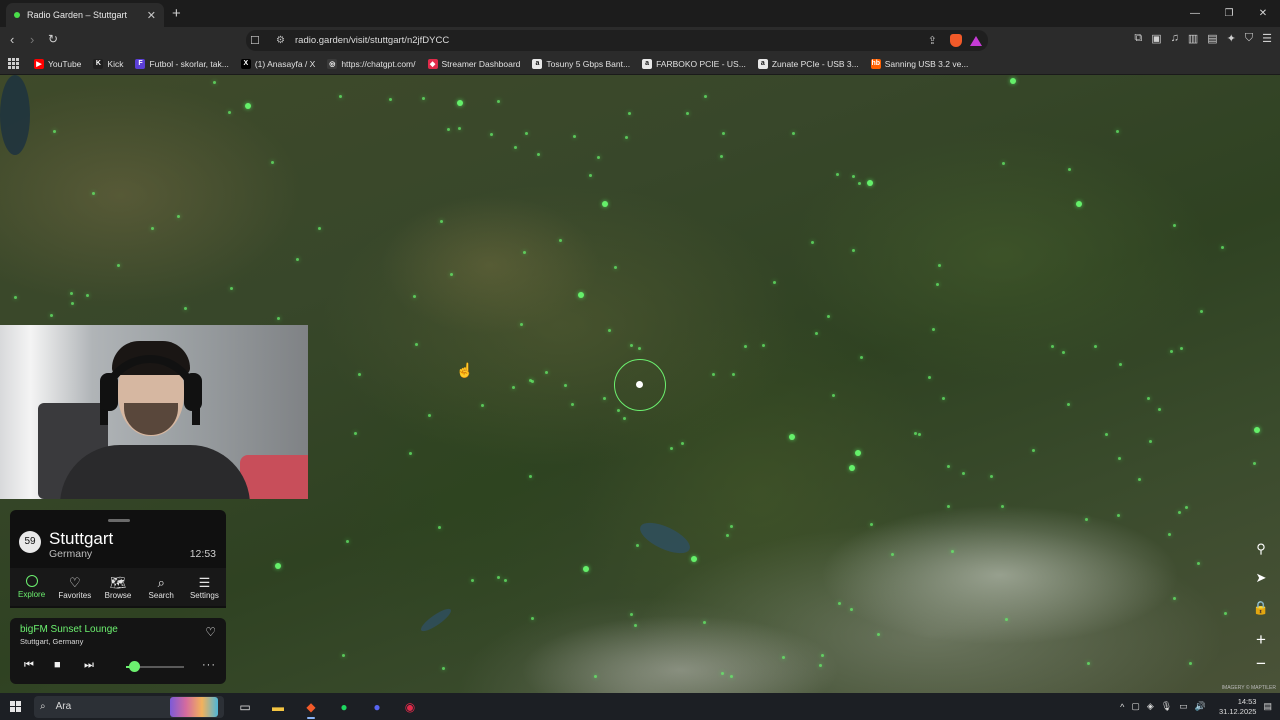 This screenshot has height=720, width=1280. Describe the element at coordinates (1122, 707) in the screenshot. I see `tray-overflow-icon: ^` at that location.